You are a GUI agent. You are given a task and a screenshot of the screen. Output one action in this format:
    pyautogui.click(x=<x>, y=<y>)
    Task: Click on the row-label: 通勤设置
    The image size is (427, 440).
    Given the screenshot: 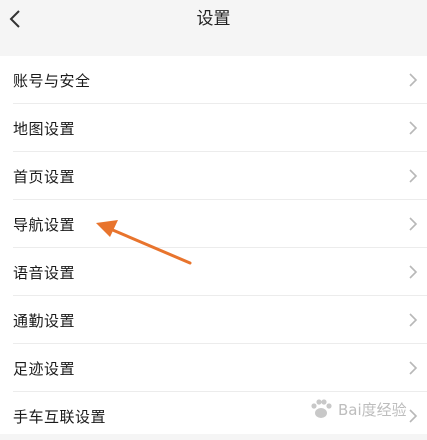 What is the action you would take?
    pyautogui.click(x=44, y=320)
    